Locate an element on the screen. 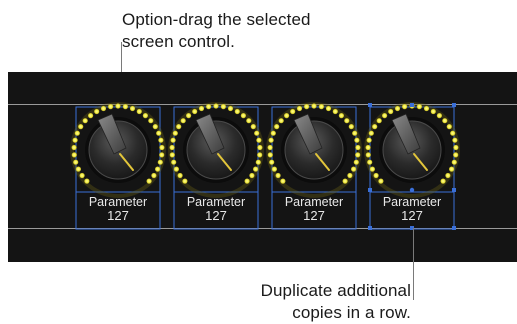  knob-label-1: Parameter 127 is located at coordinates (118, 209).